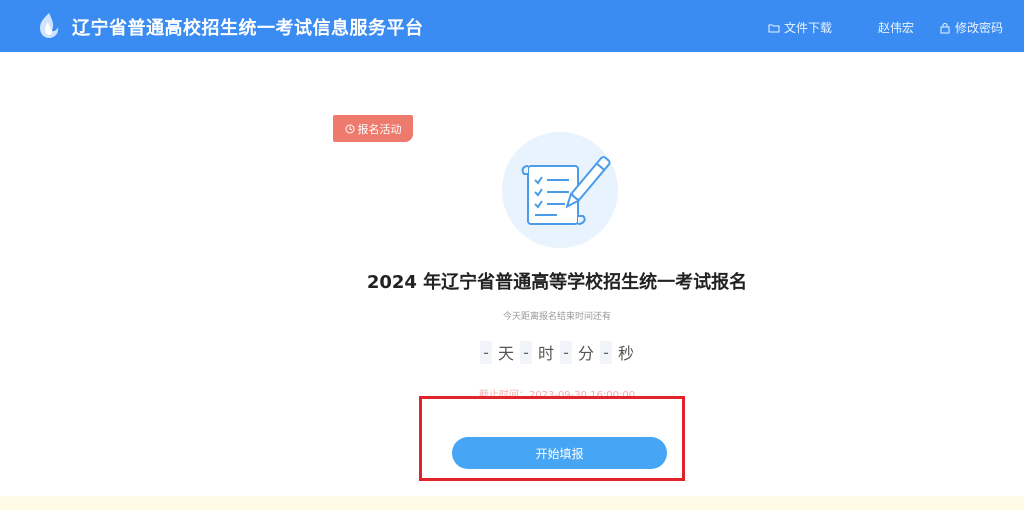 This screenshot has height=510, width=1024. I want to click on file-download-link: 文件下载, so click(800, 27).